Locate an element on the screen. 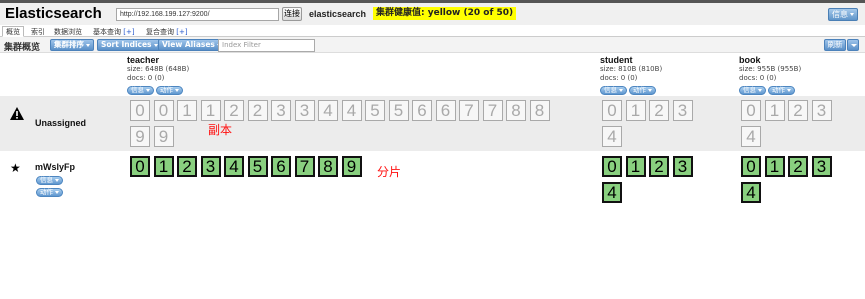 This screenshot has height=299, width=865. info-menu-button: 信息 is located at coordinates (843, 14).